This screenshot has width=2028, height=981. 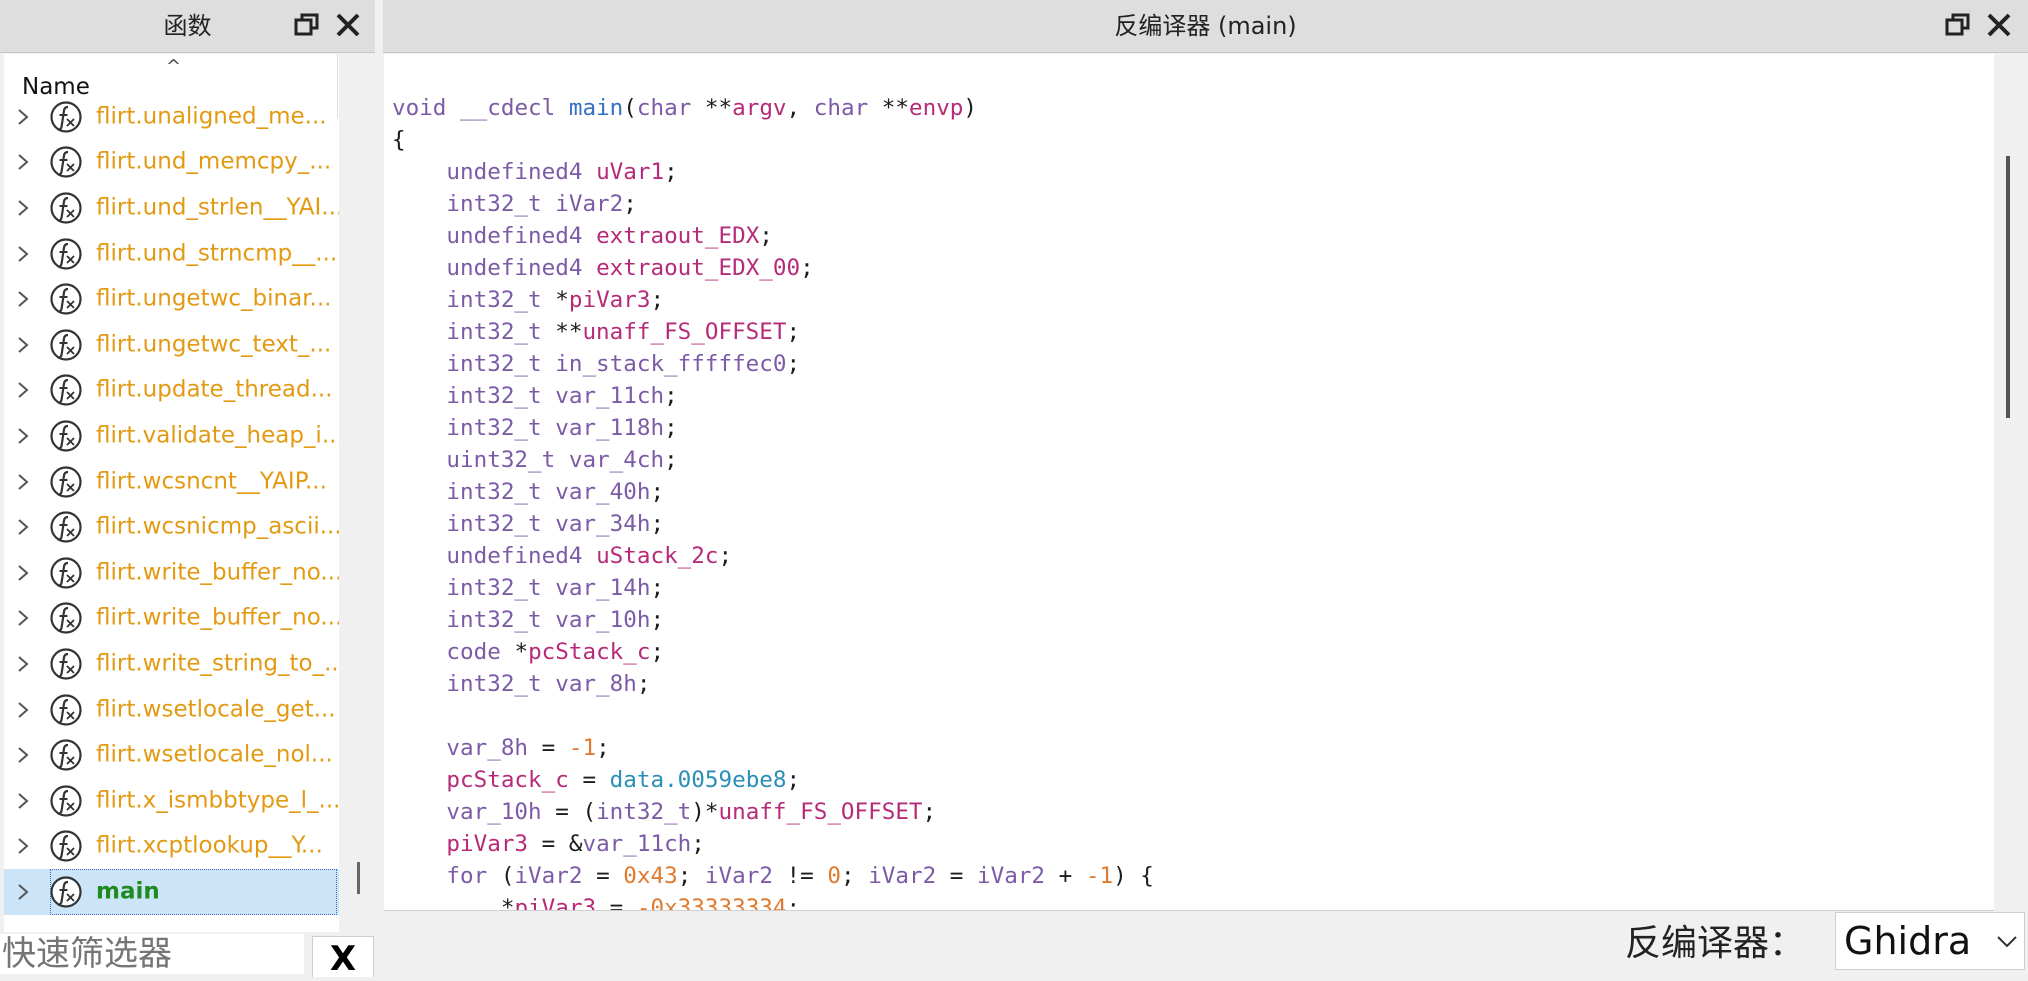 What do you see at coordinates (399, 140) in the screenshot?
I see `code-token-p: {` at bounding box center [399, 140].